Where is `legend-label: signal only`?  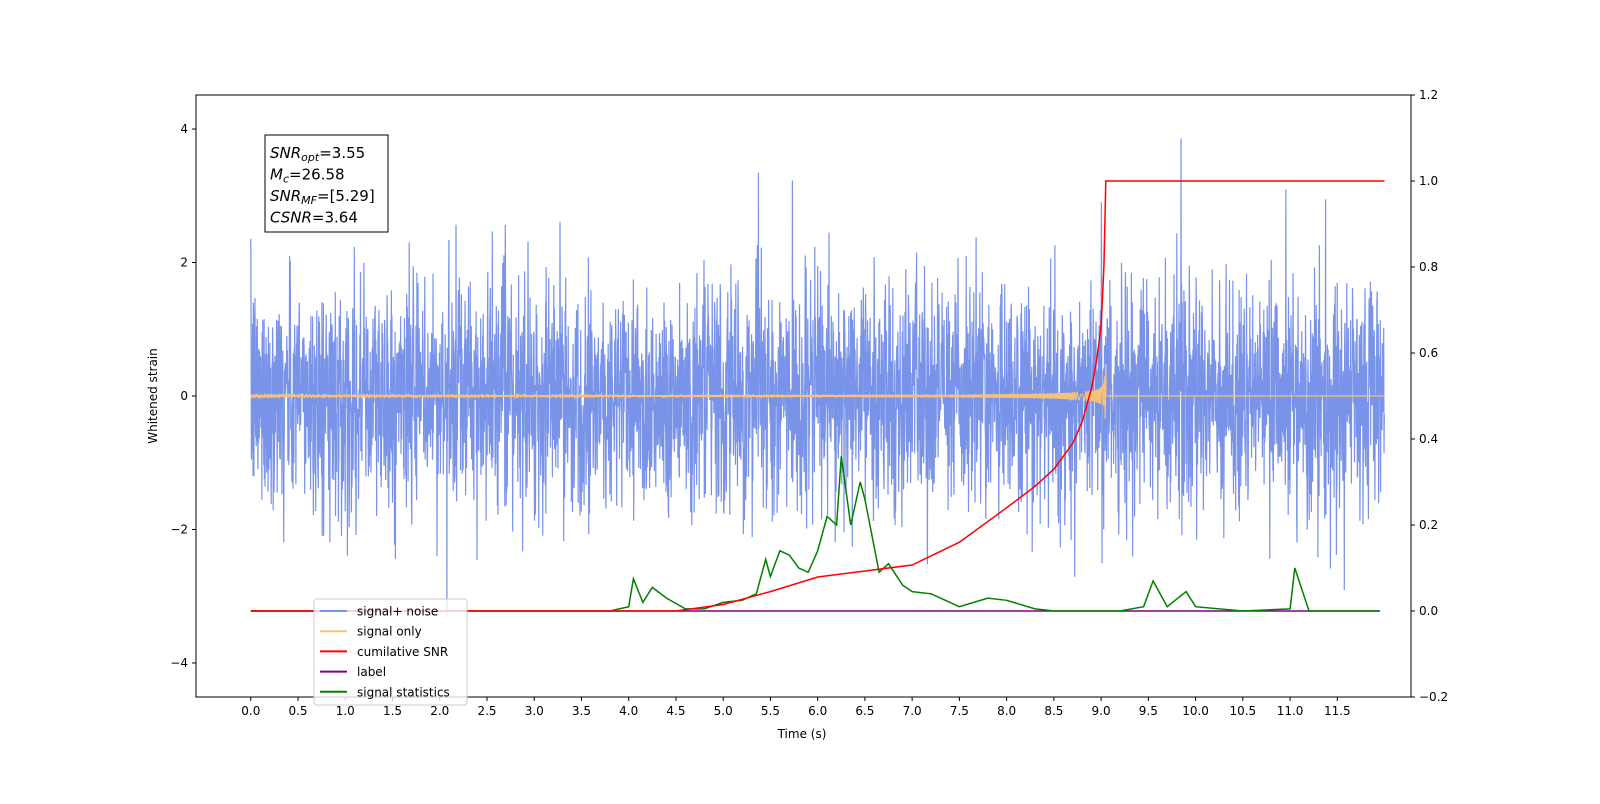
legend-label: signal only is located at coordinates (389, 632).